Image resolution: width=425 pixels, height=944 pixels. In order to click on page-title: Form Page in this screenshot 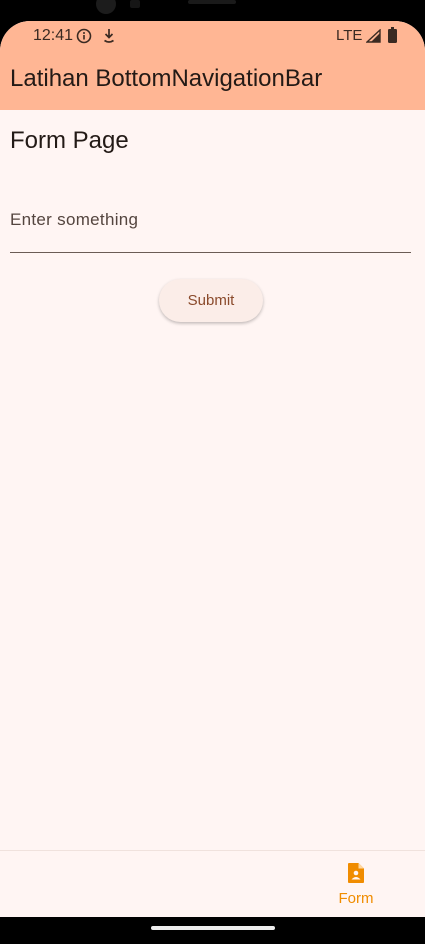, I will do `click(69, 140)`.